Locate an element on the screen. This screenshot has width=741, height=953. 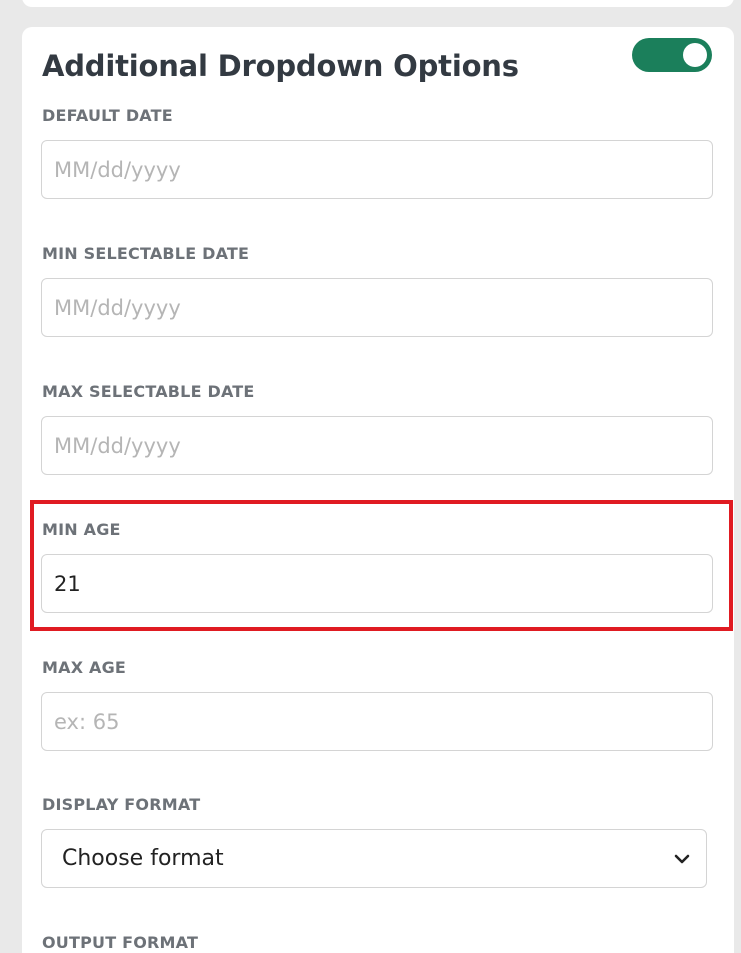
previous-card is located at coordinates (378, 3).